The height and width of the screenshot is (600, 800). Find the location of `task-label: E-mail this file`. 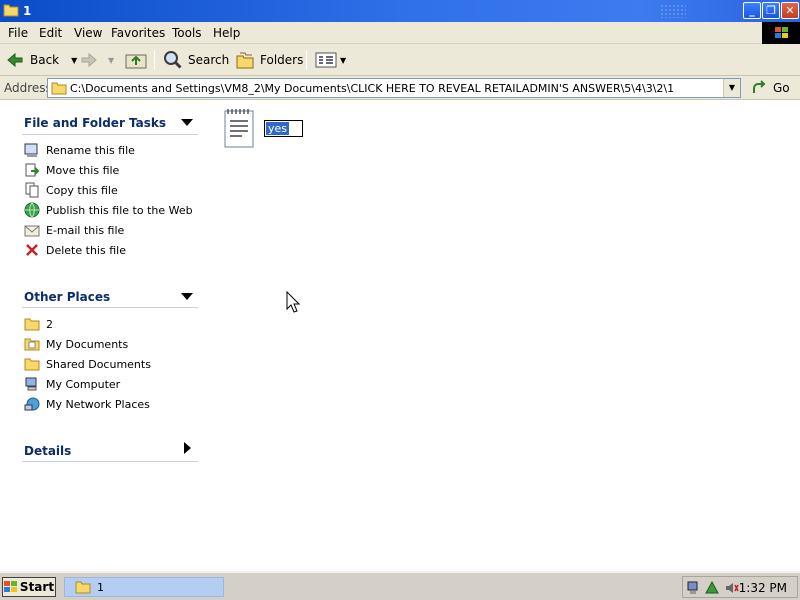

task-label: E-mail this file is located at coordinates (85, 230).